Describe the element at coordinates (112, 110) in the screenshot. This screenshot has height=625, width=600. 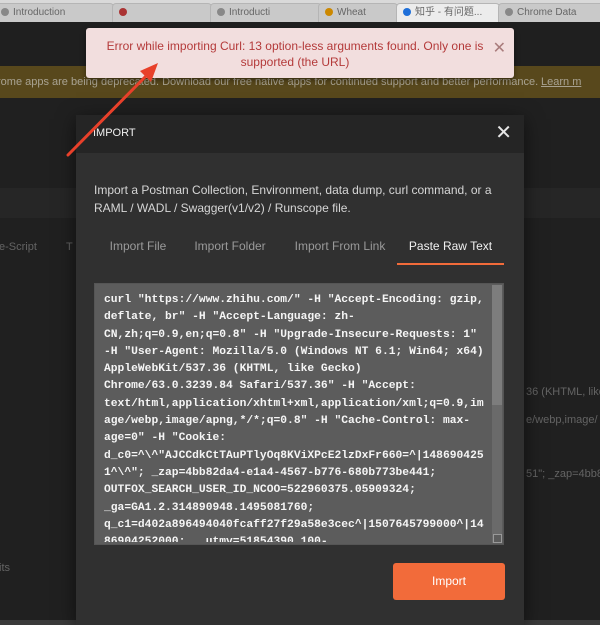
I see `annotation-arrow-icon` at that location.